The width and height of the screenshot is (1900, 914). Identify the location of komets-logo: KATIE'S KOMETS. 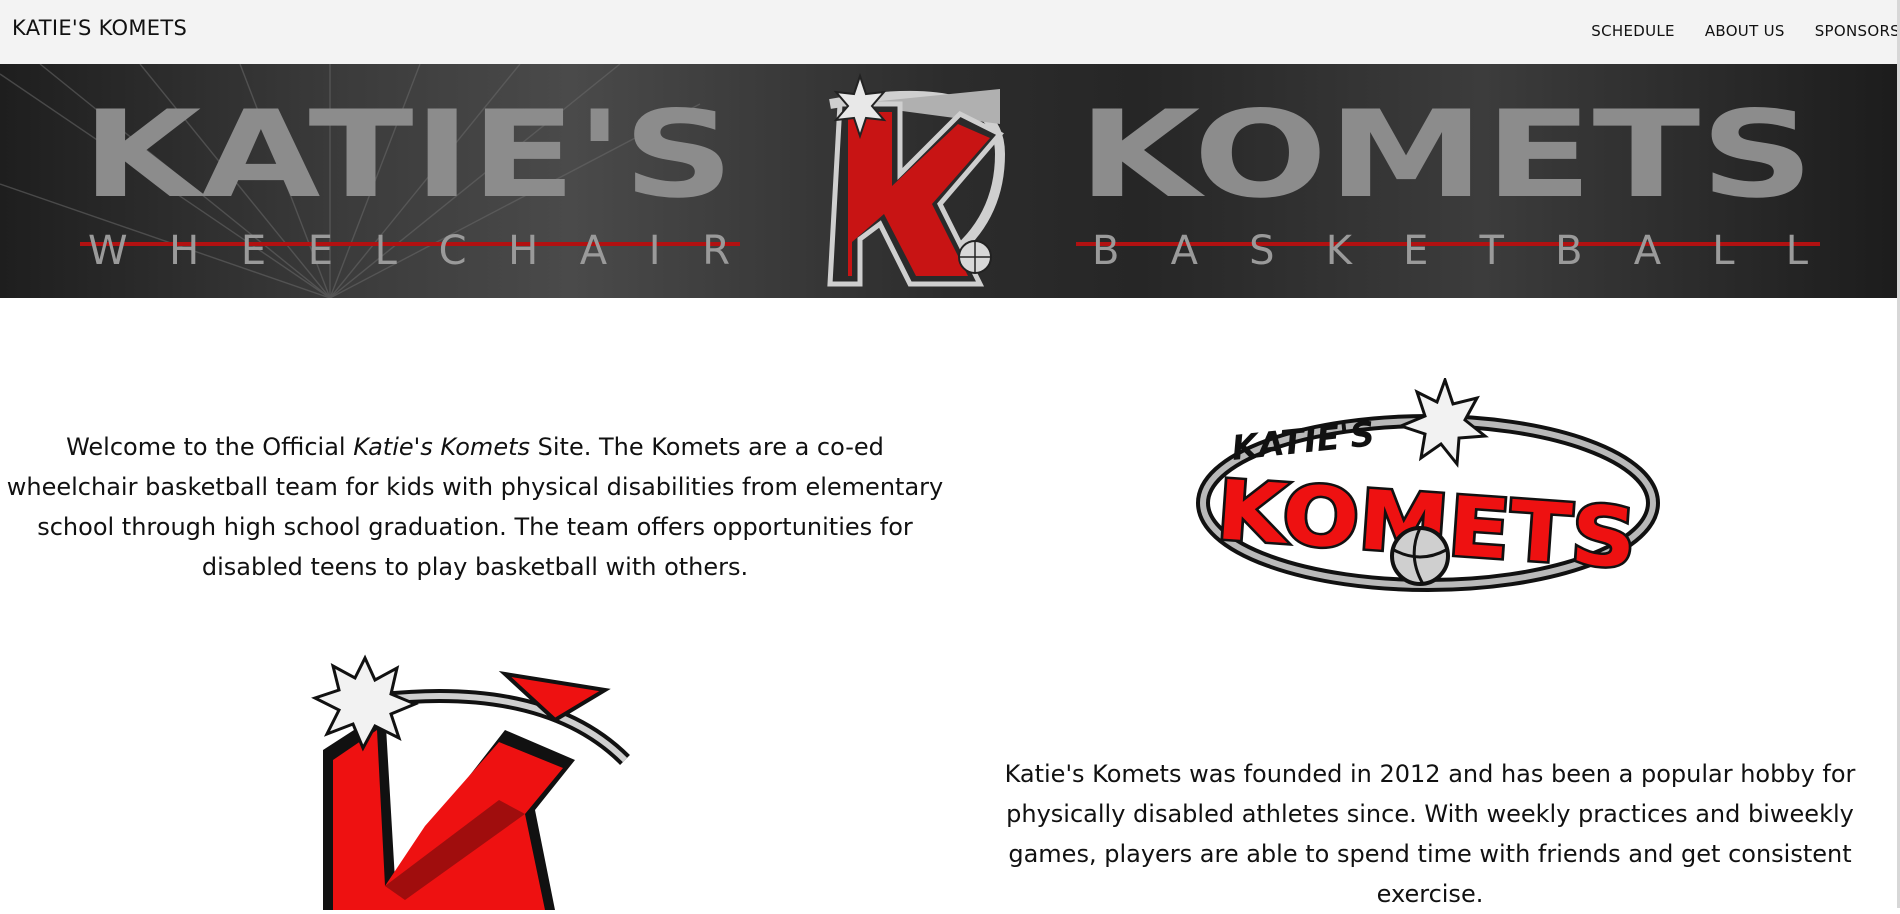
(1428, 485).